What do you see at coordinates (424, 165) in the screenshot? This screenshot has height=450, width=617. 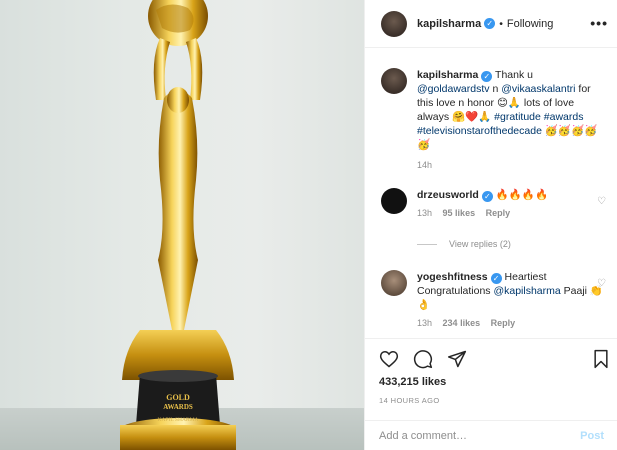 I see `caption-time: 14h` at bounding box center [424, 165].